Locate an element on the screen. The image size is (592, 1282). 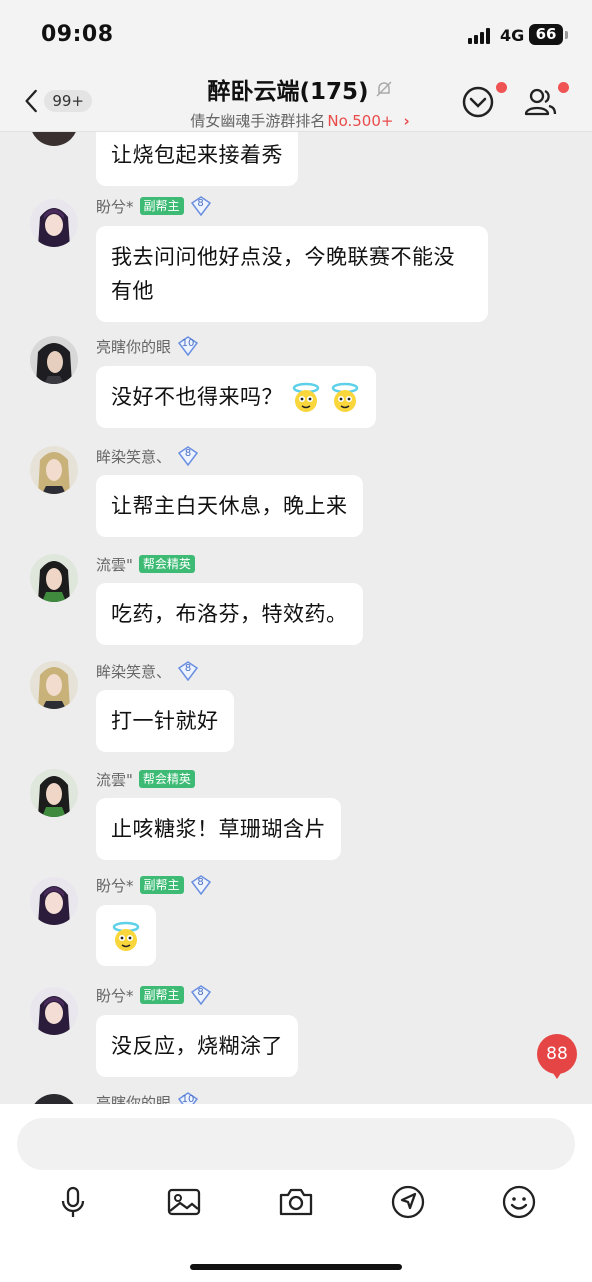
rank-prefix: 倩女幽魂手游群排名 is located at coordinates (258, 121).